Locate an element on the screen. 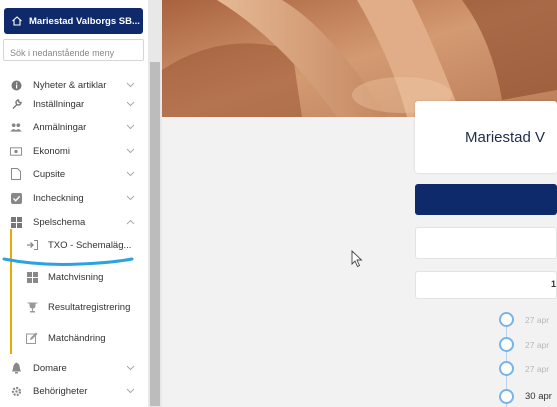  club-title: Mariestad V is located at coordinates (505, 137).